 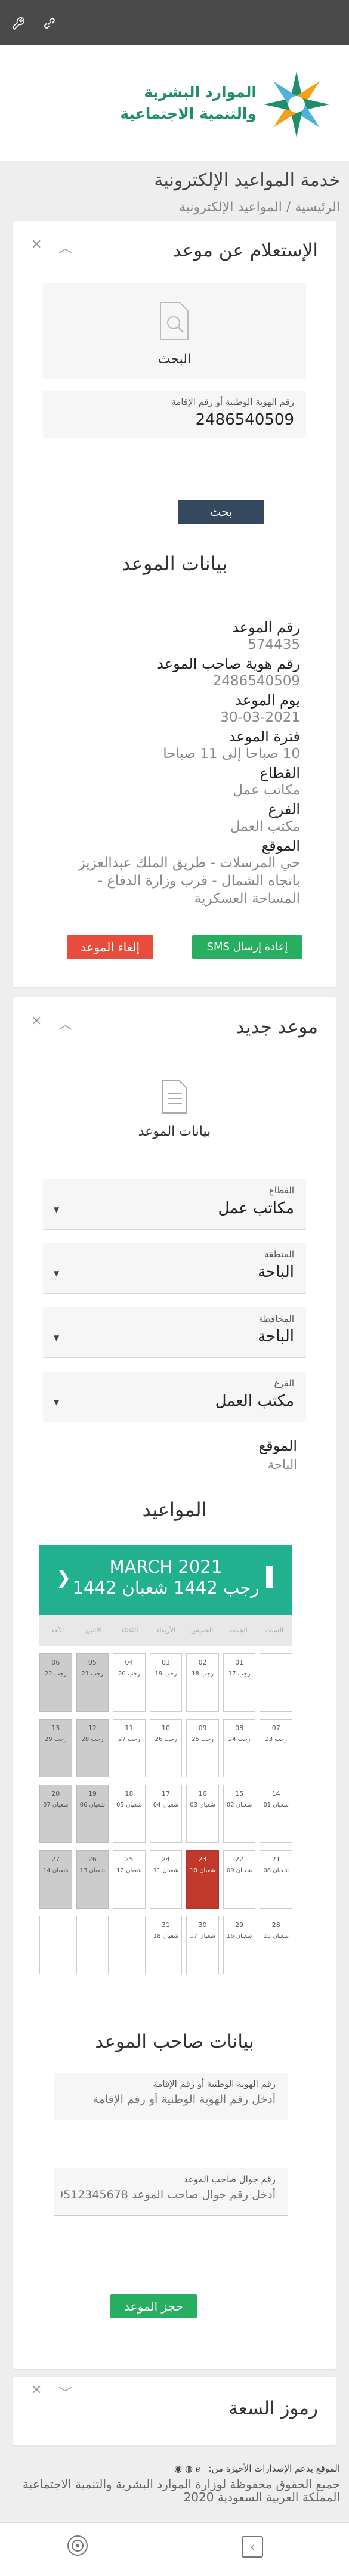 What do you see at coordinates (275, 1728) in the screenshot?
I see `gregorian-day: 07` at bounding box center [275, 1728].